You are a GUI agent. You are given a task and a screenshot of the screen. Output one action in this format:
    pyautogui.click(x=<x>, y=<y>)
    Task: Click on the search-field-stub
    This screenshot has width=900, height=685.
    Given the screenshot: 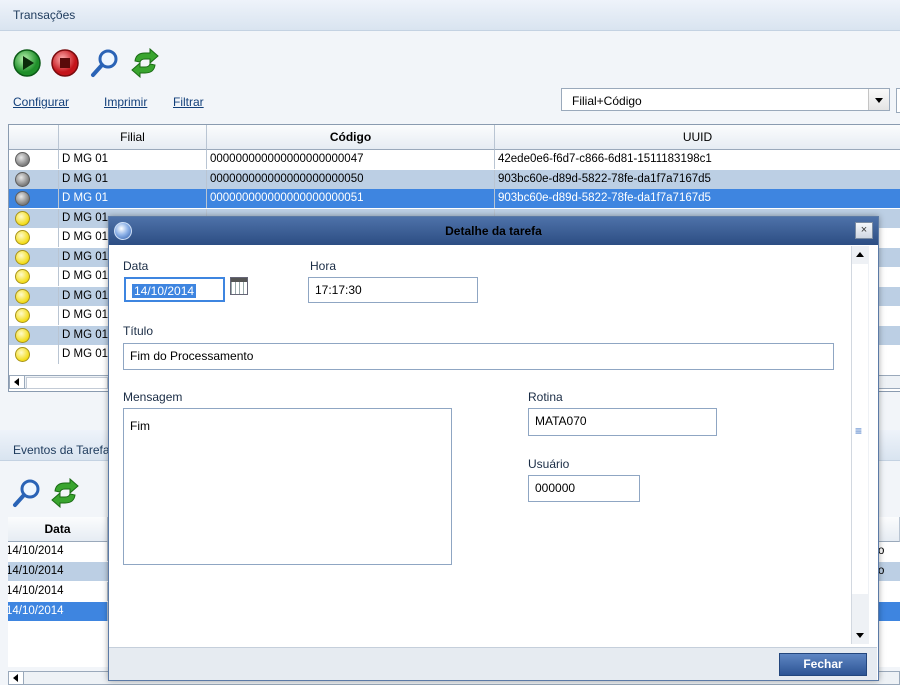 What is the action you would take?
    pyautogui.click(x=898, y=100)
    